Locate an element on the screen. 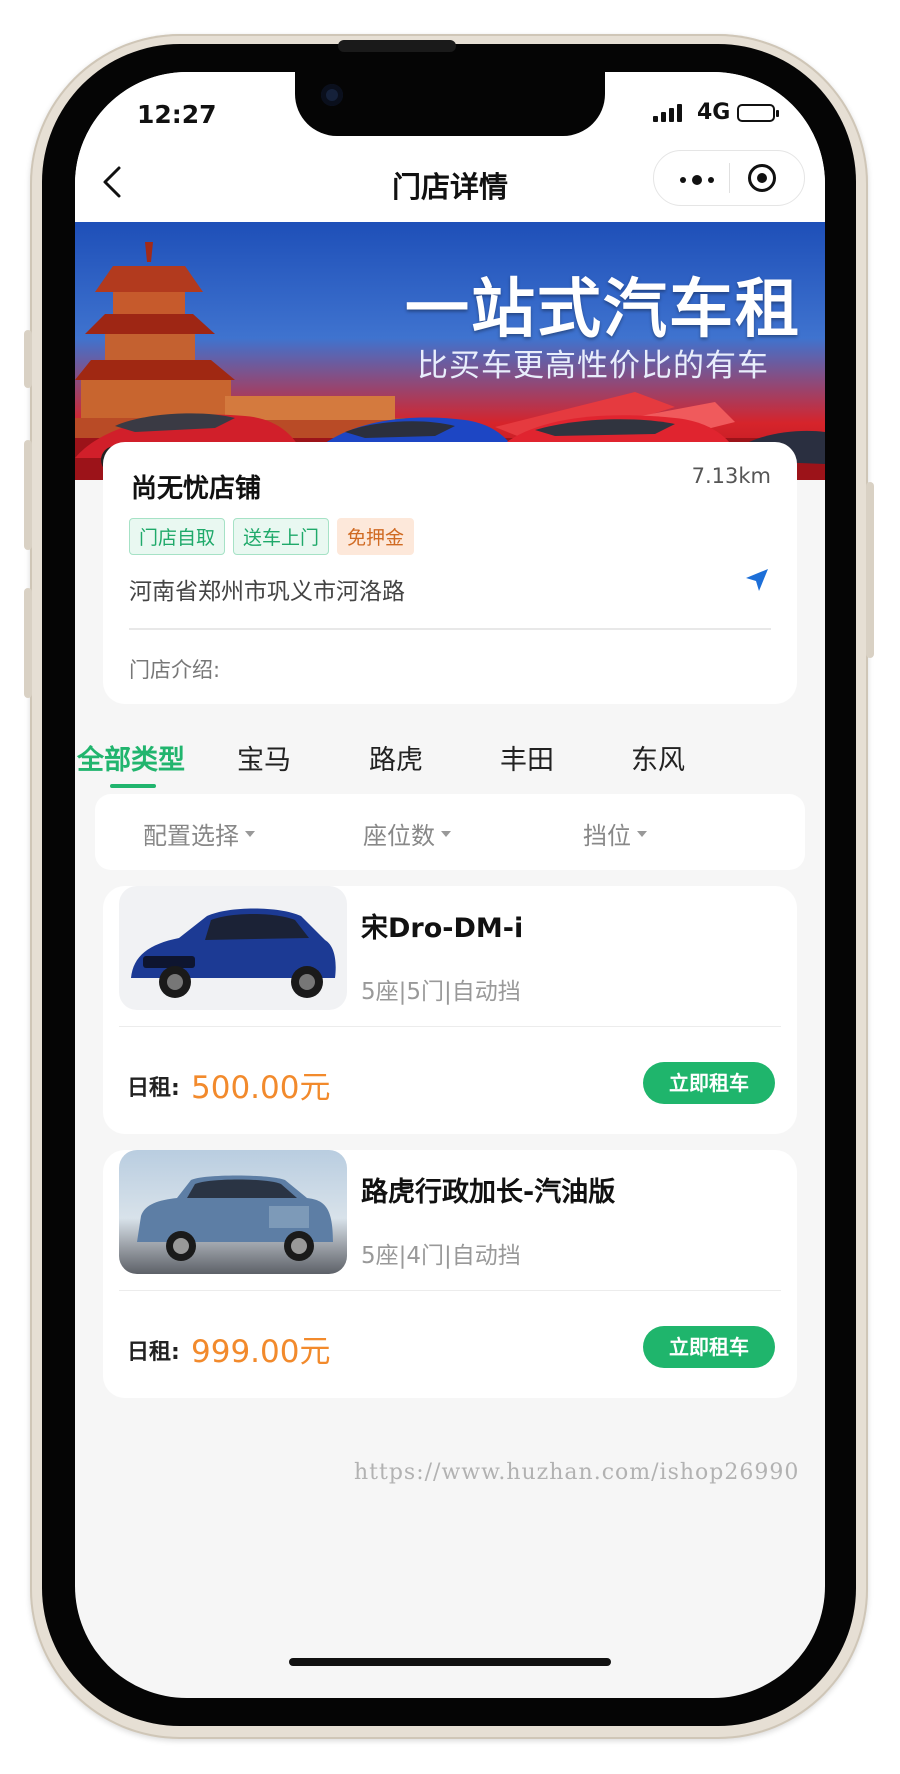  filter-bar: 配置选择 座位数 挡位 is located at coordinates (450, 832).